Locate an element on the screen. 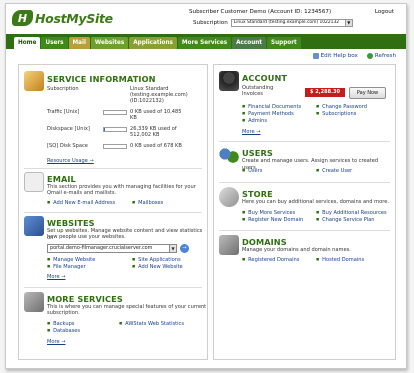 Image resolution: width=414 pixels, height=373 pixels. sql-disk-bar is located at coordinates (115, 146).